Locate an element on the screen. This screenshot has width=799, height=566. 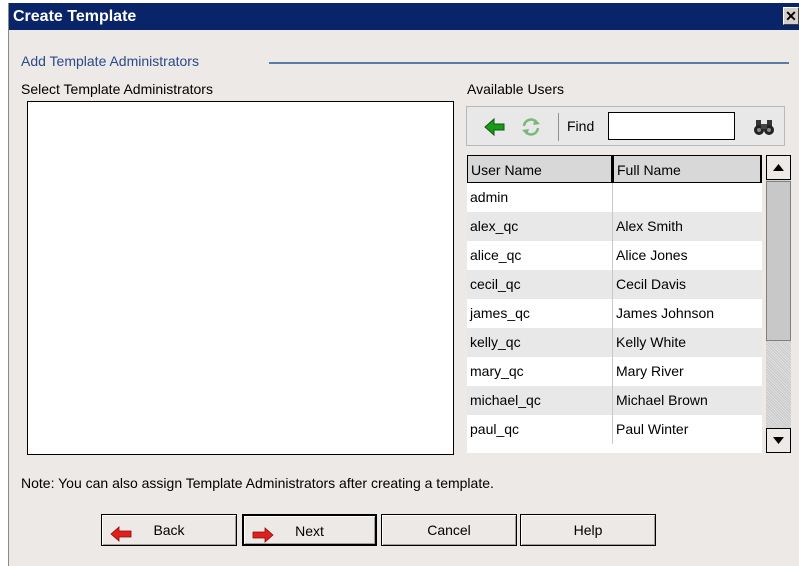
title-bar: Create Template ✕ is located at coordinates (404, 16).